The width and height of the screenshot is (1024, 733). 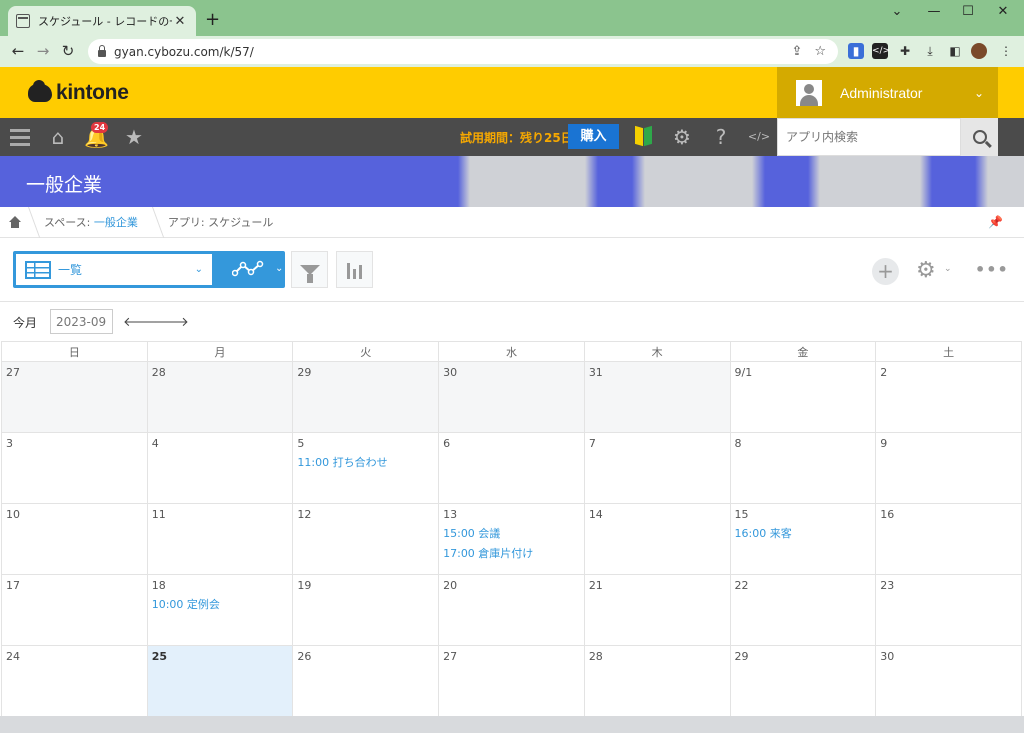 I want to click on download-icon: ⤓, so click(x=930, y=51).